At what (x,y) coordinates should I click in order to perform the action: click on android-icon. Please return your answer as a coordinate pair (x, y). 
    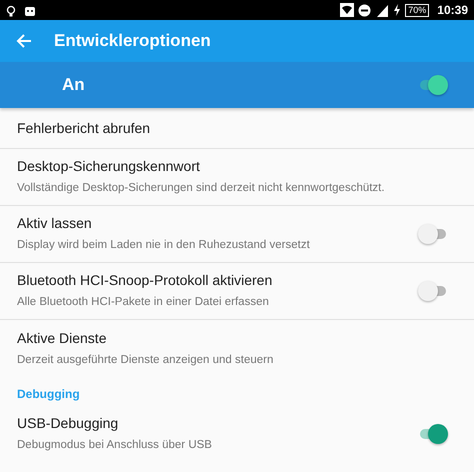
    Looking at the image, I should click on (30, 10).